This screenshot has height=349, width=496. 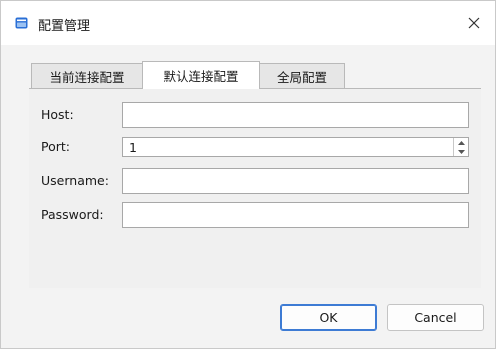 I want to click on port-label: Port:, so click(x=55, y=146).